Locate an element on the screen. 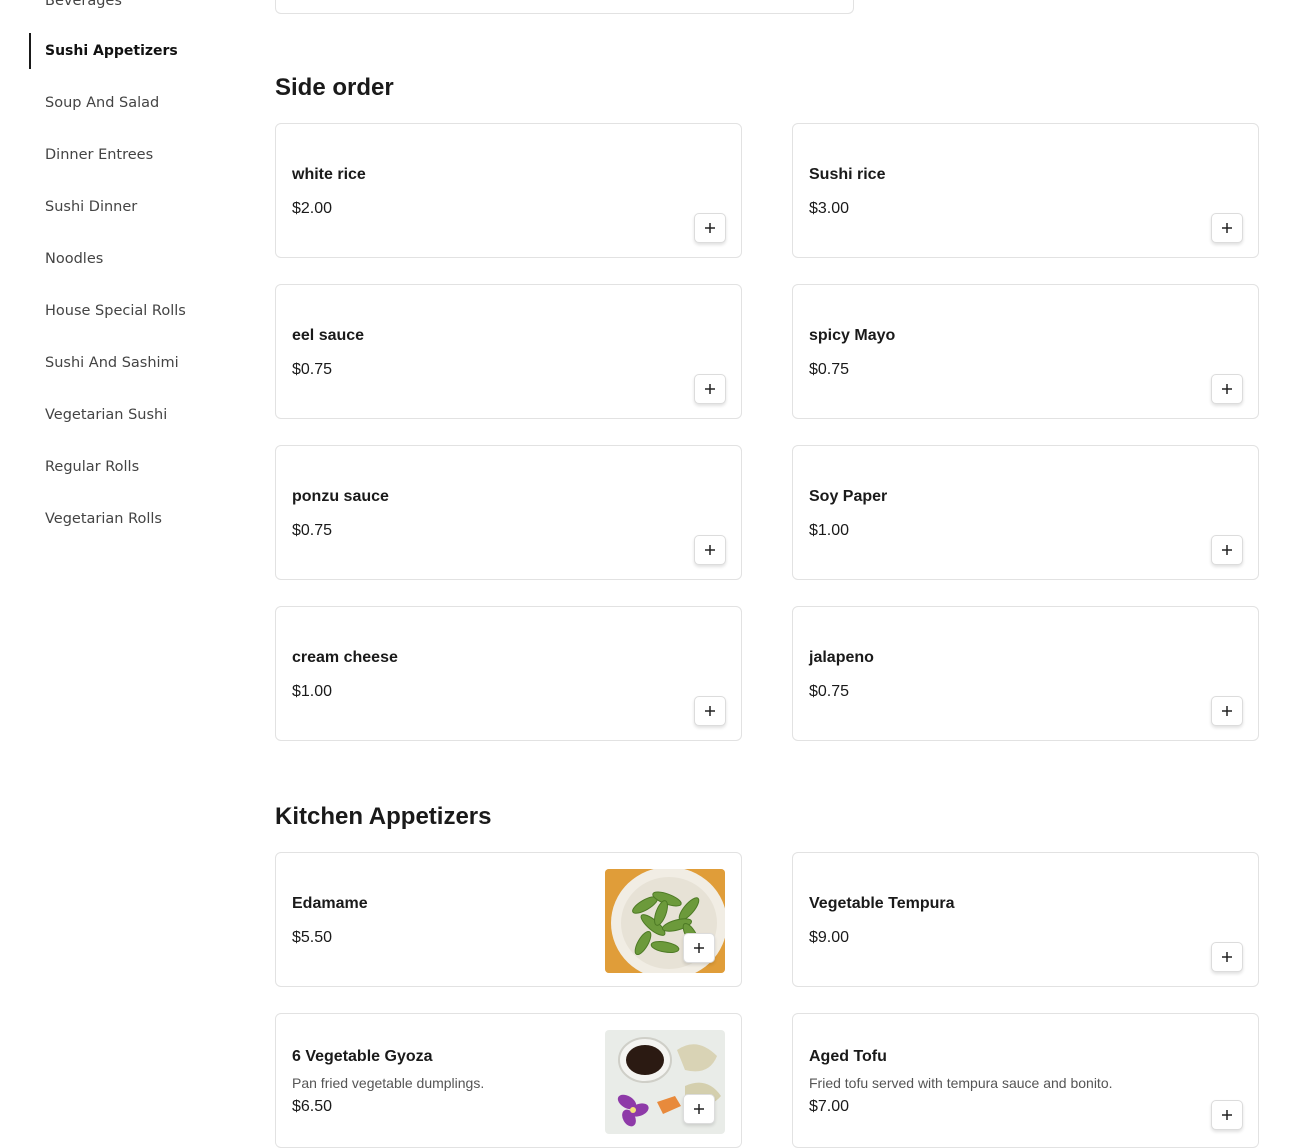 The width and height of the screenshot is (1290, 1148). item-name: Edamame is located at coordinates (330, 903).